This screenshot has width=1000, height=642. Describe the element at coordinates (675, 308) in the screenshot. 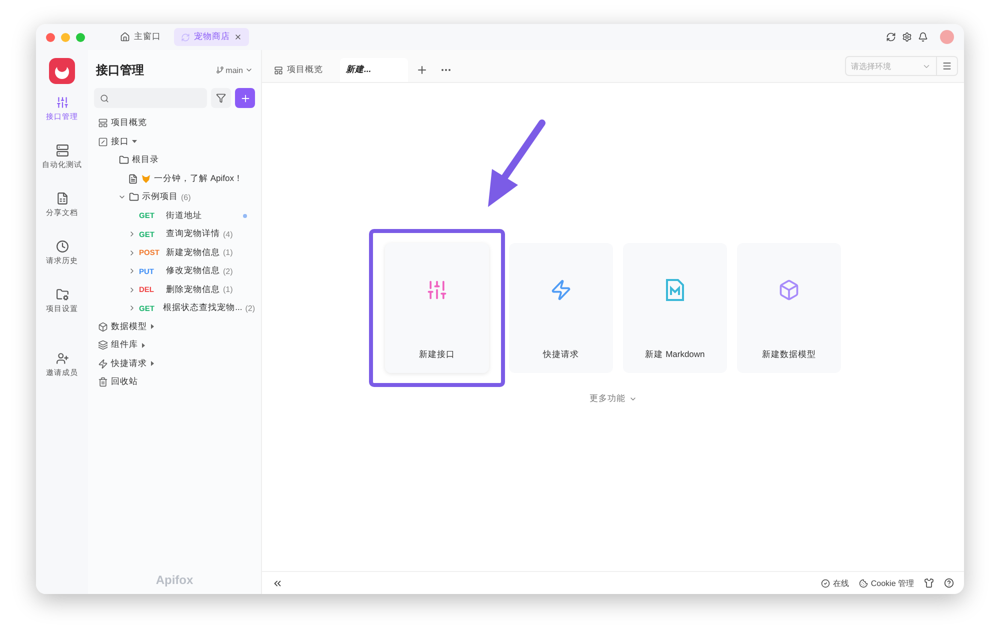

I see `action-card: 新建 Markdown` at that location.